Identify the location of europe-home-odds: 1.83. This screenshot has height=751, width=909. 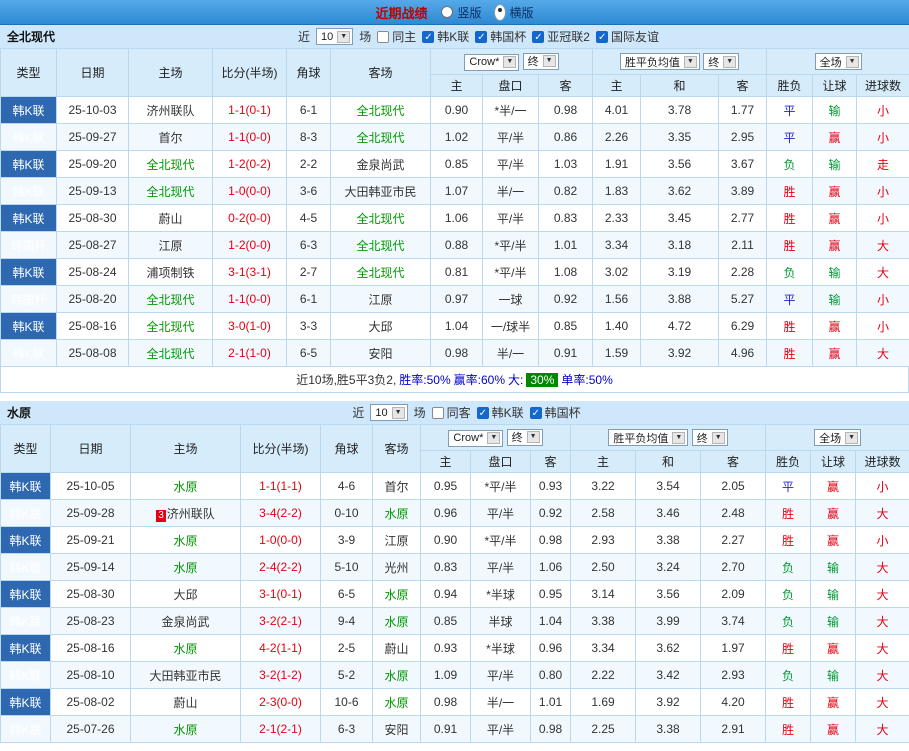
(617, 191).